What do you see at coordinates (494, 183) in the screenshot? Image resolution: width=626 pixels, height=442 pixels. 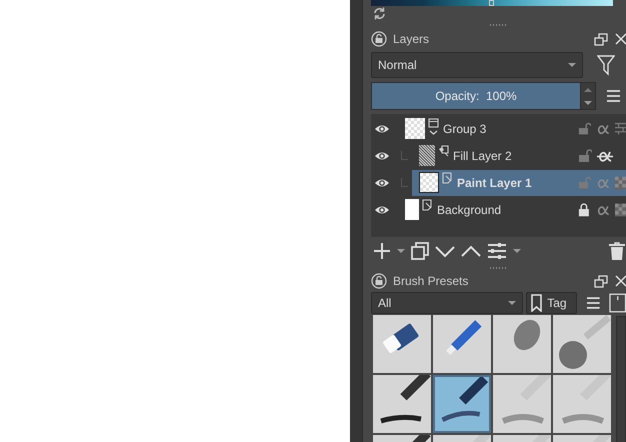 I see `layer-name: Paint Layer 1` at bounding box center [494, 183].